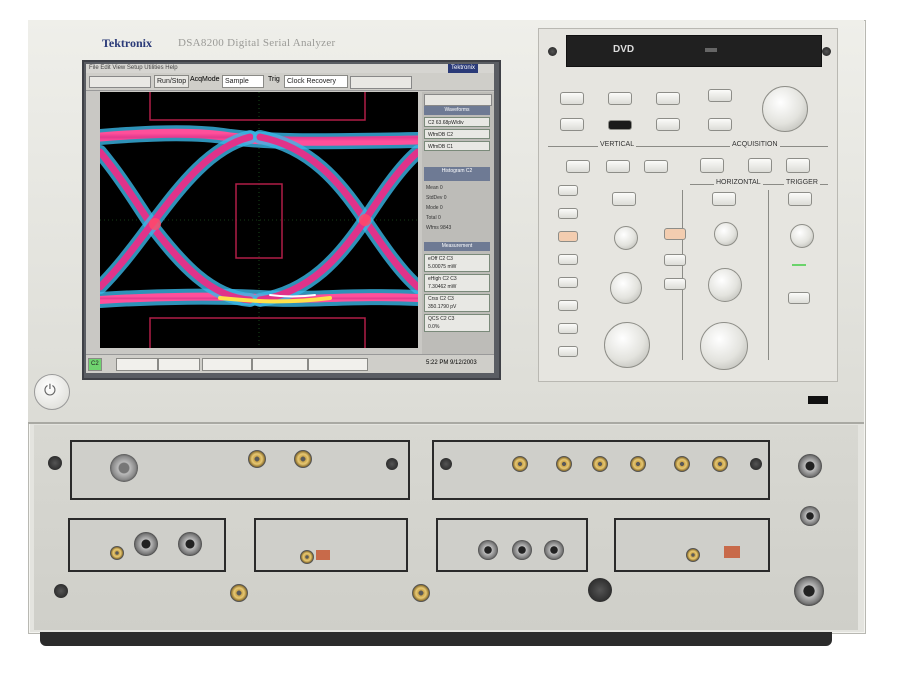  Describe the element at coordinates (755, 144) in the screenshot. I see `acquisition-section-title: ACQUISITION` at that location.